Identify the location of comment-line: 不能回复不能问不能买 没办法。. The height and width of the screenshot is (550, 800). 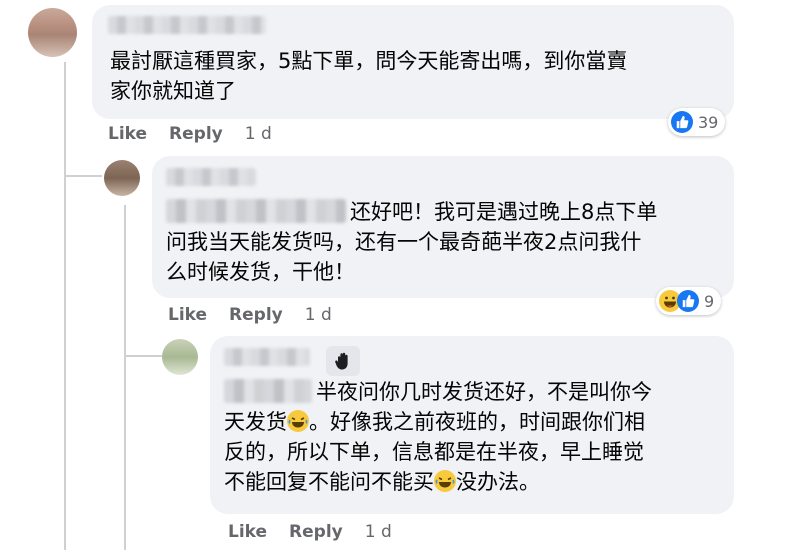
(382, 482).